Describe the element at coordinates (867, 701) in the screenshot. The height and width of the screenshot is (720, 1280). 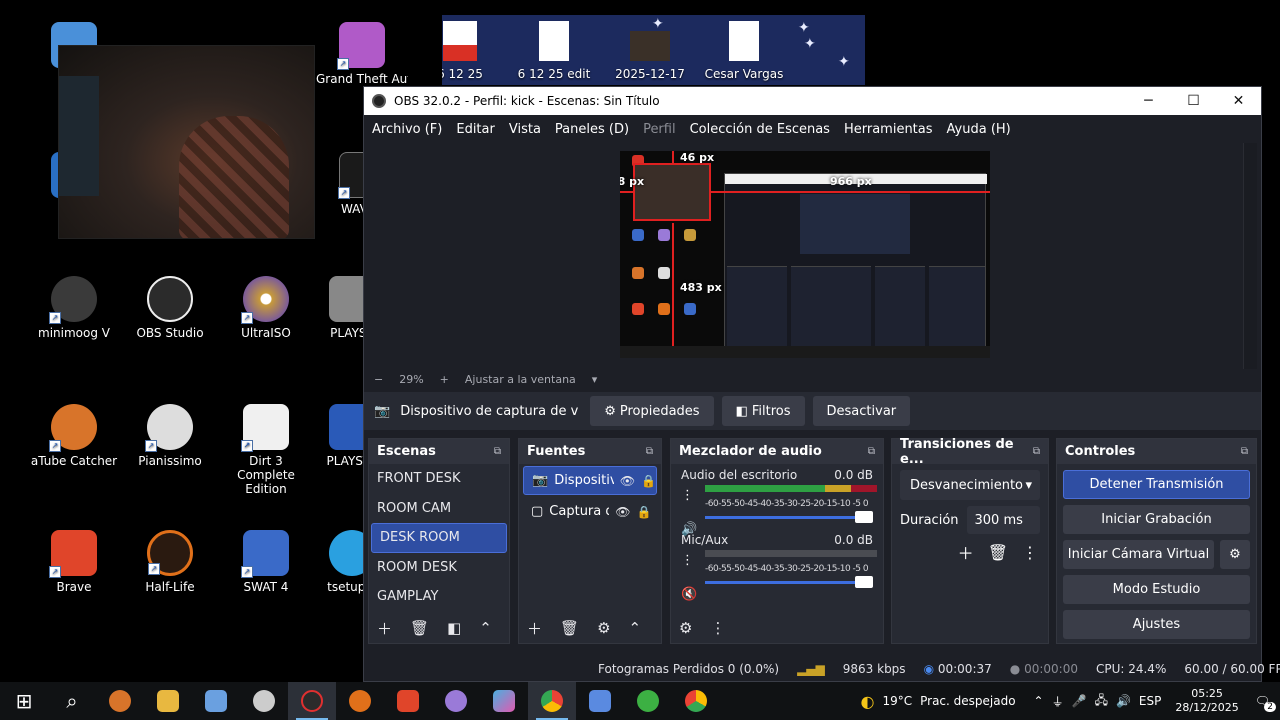
I see `weather-icon: ◐` at that location.